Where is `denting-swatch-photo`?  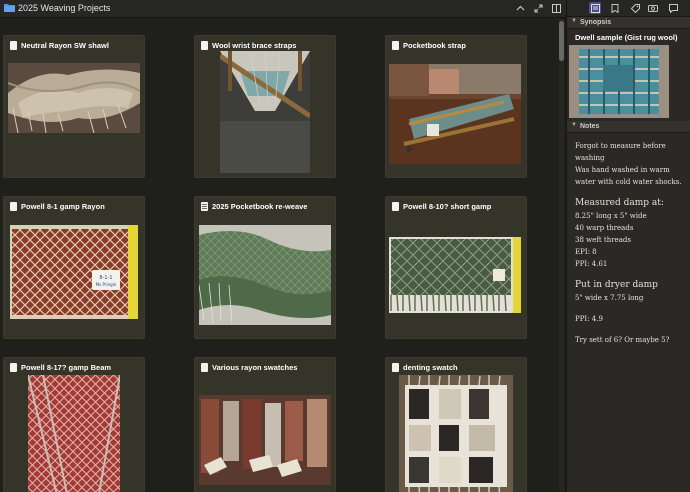 denting-swatch-photo is located at coordinates (456, 433).